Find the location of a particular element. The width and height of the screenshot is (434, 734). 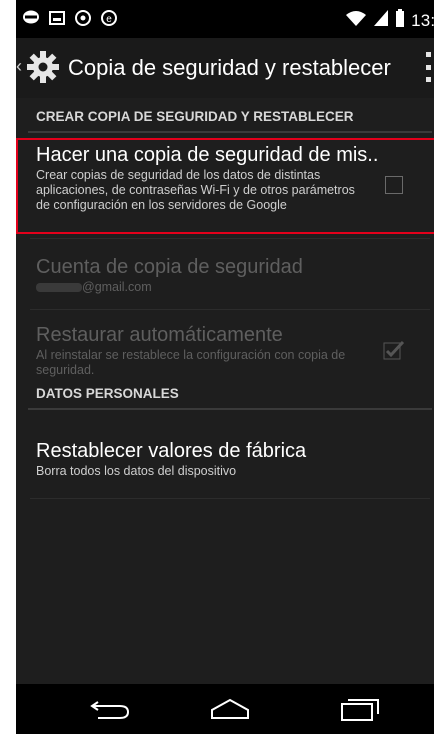

status-clock: 13:5 is located at coordinates (422, 20).